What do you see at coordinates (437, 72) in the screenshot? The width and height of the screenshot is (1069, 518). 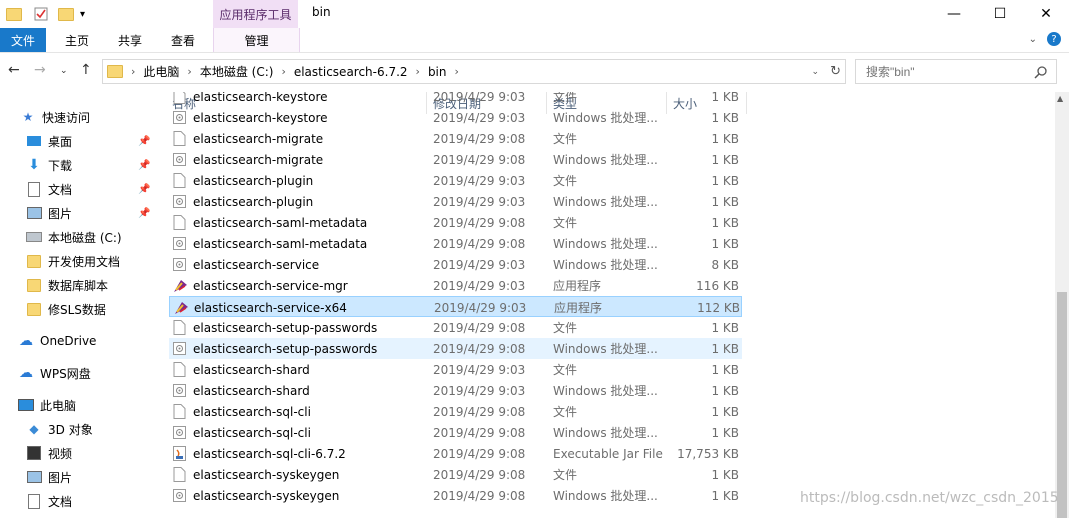 I see `breadcrumb-bin: bin` at bounding box center [437, 72].